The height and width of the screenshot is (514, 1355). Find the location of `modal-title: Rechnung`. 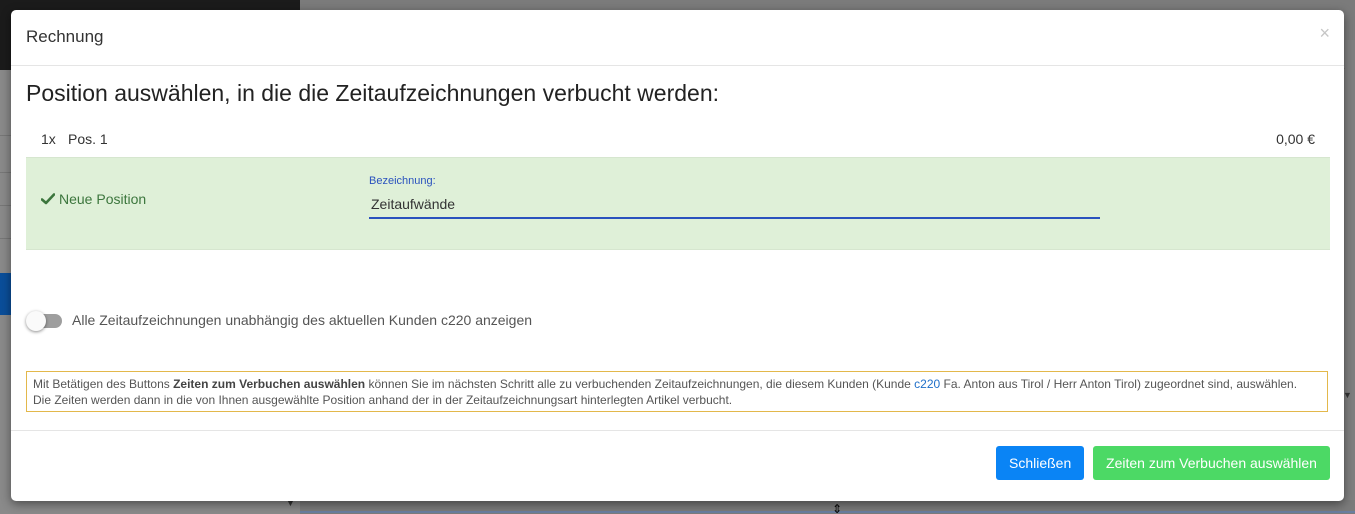

modal-title: Rechnung is located at coordinates (65, 36).